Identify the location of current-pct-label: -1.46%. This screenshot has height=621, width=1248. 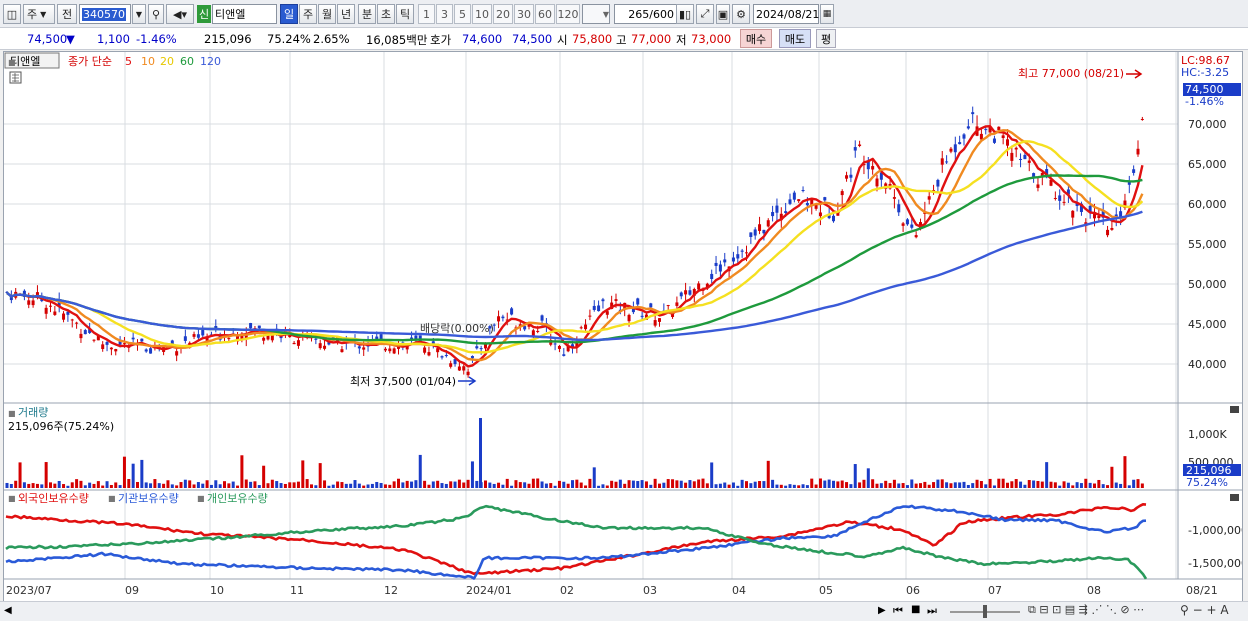
(1204, 101).